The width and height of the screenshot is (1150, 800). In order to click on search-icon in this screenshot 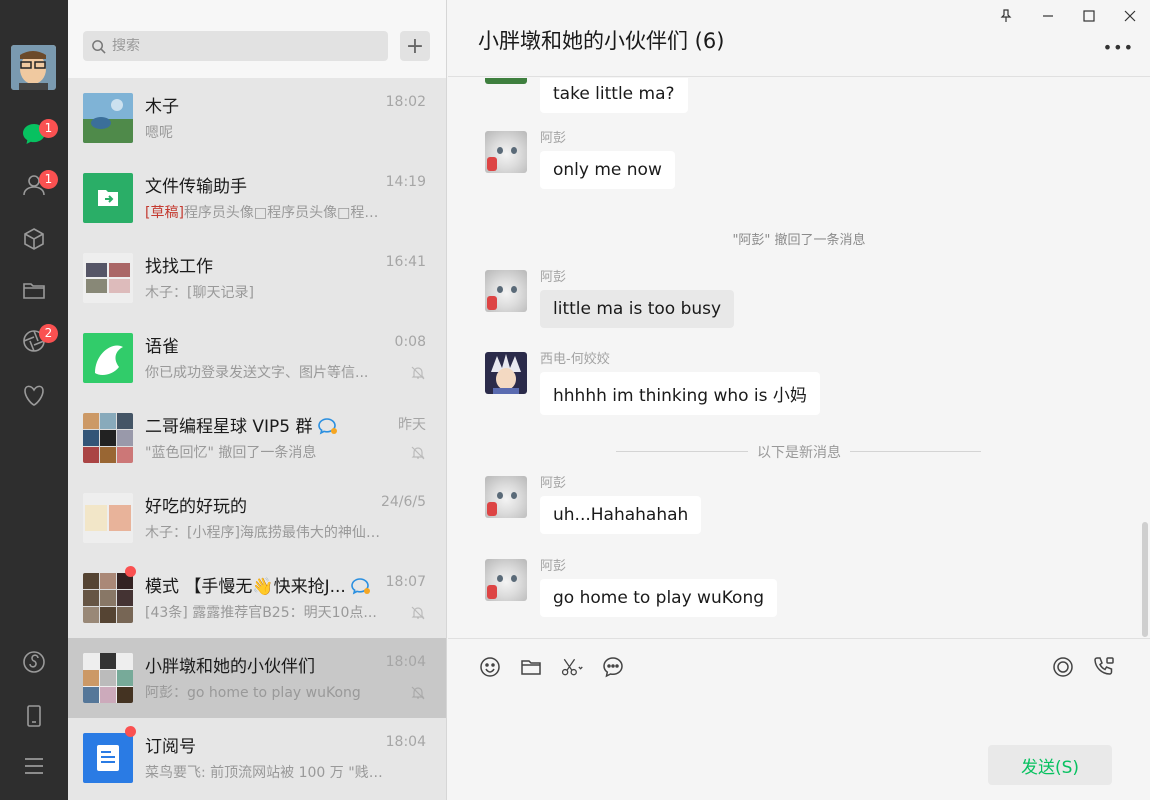, I will do `click(99, 46)`.